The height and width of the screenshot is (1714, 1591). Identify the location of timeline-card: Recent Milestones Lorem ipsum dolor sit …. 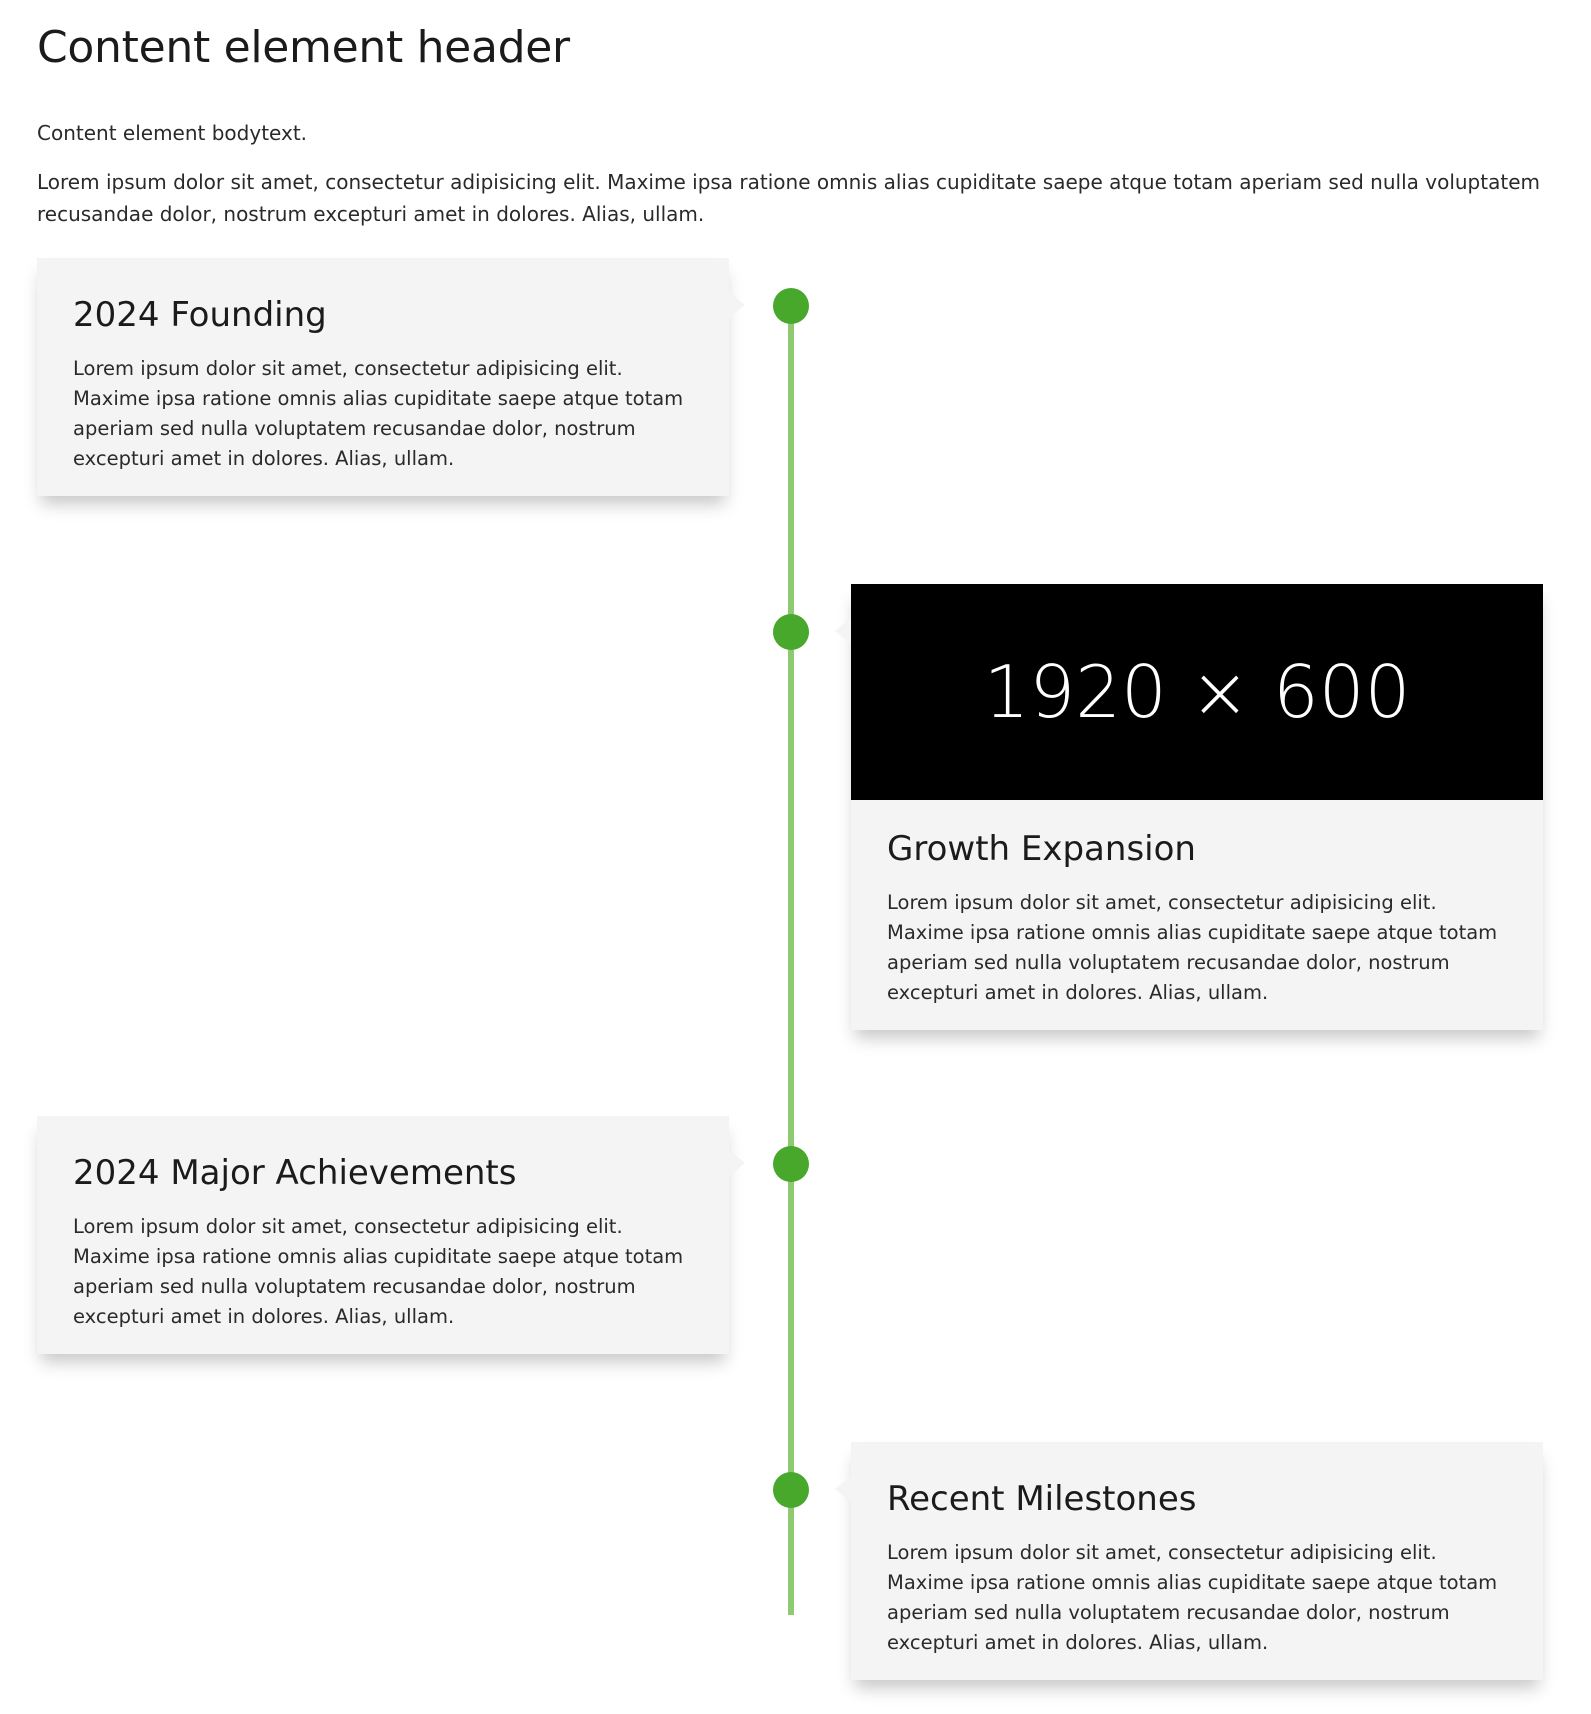
(1189, 1561).